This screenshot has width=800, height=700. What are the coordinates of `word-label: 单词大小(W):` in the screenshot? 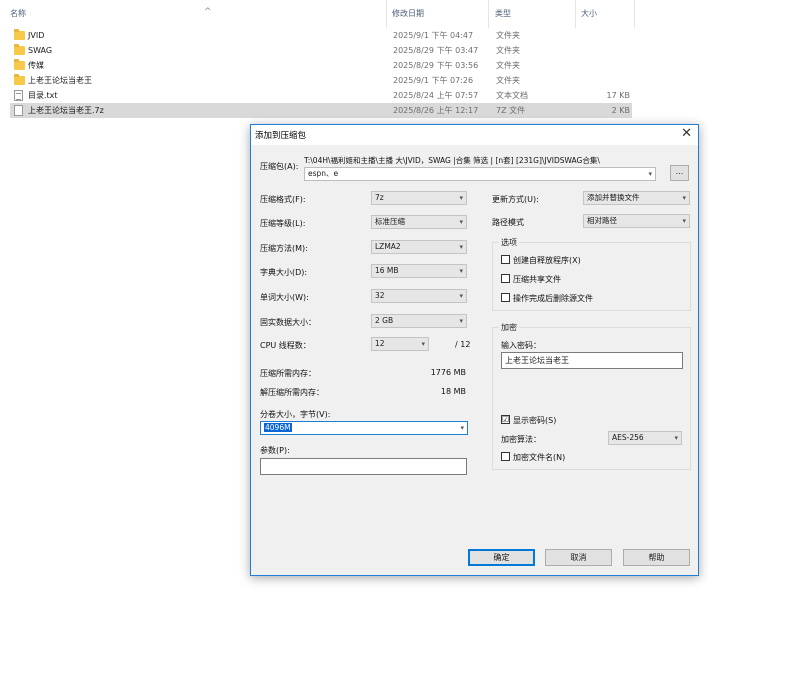 It's located at (284, 297).